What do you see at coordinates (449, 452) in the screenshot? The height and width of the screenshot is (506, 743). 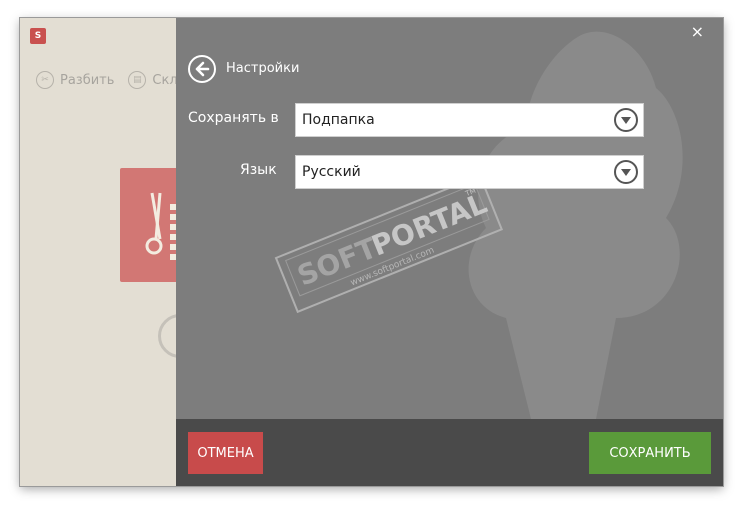 I see `settings-footer: ОТМЕНА СОХРАНИТЬ` at bounding box center [449, 452].